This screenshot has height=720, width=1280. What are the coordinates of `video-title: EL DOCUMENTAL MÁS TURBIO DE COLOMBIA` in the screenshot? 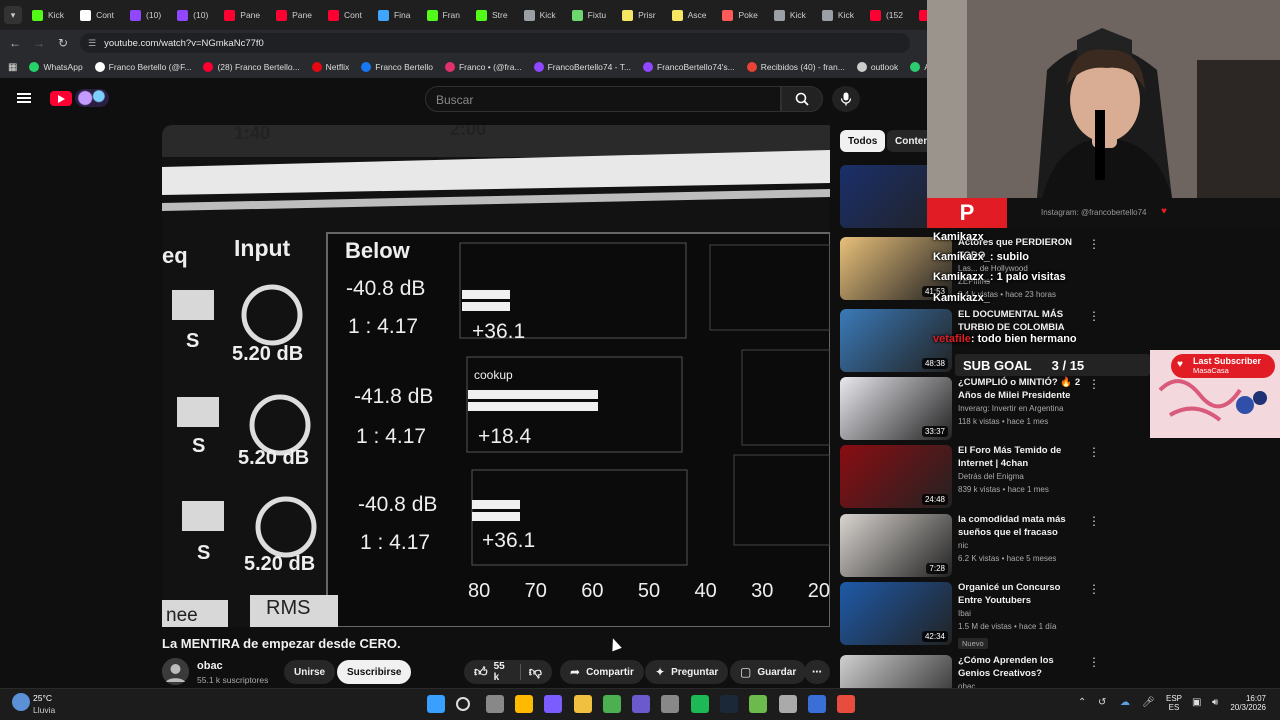 It's located at (1021, 321).